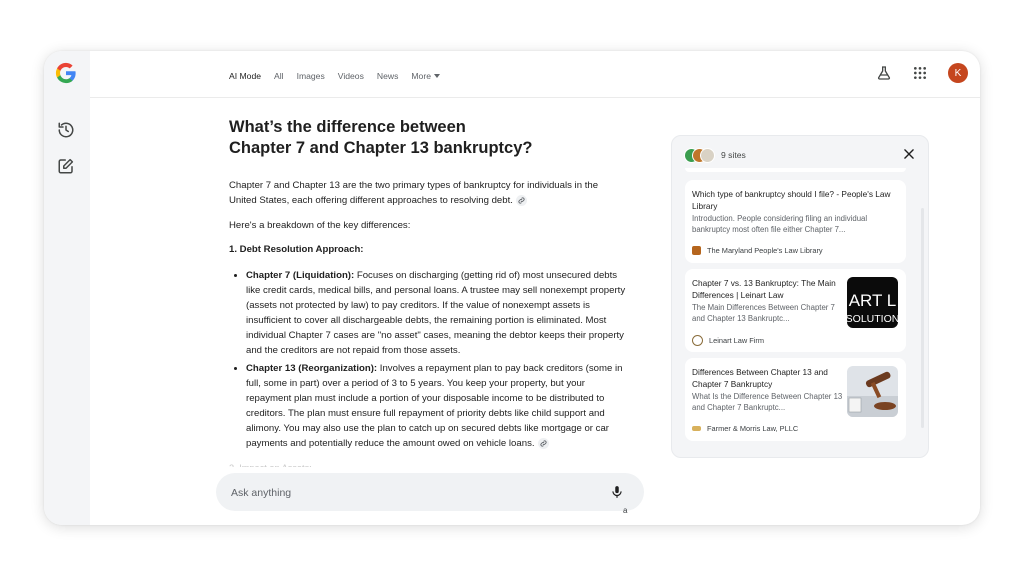  Describe the element at coordinates (351, 76) in the screenshot. I see `tab-videos: Videos` at that location.